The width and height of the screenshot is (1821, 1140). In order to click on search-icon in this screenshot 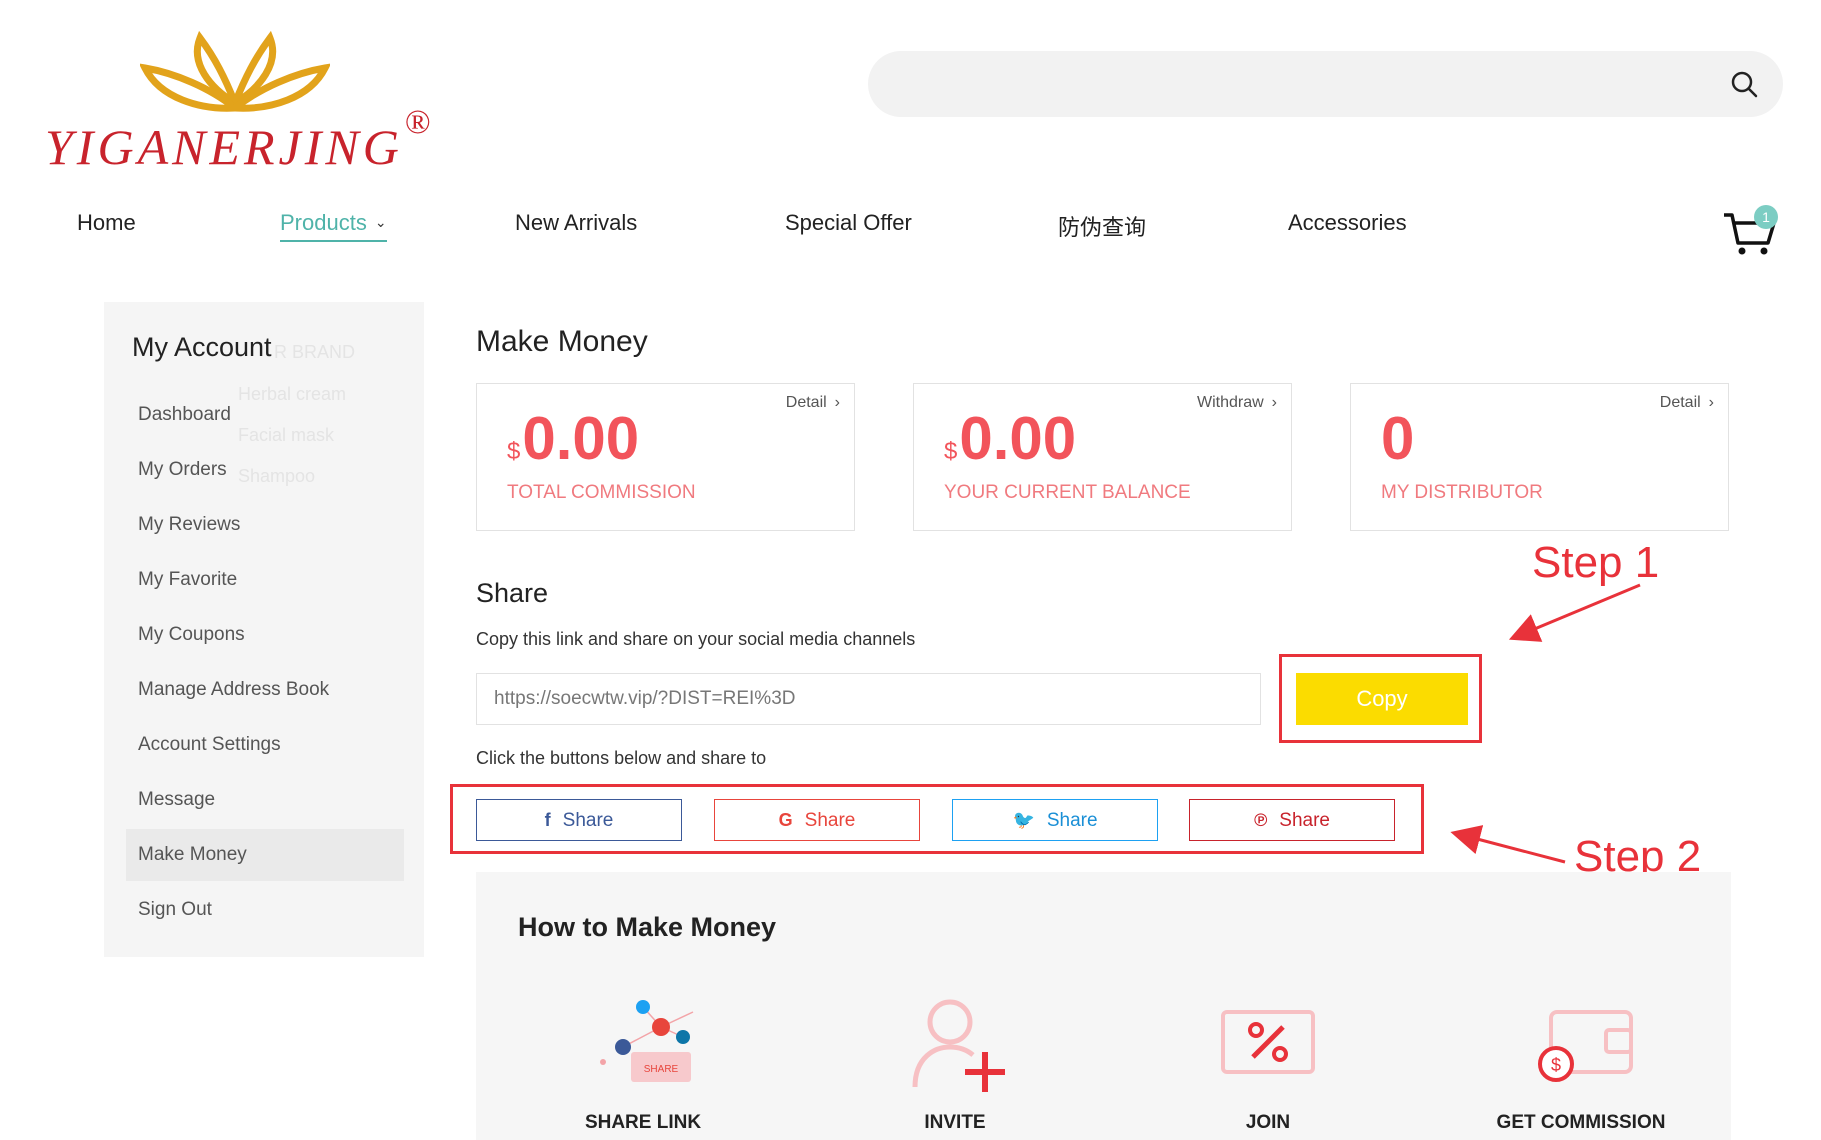, I will do `click(1744, 84)`.